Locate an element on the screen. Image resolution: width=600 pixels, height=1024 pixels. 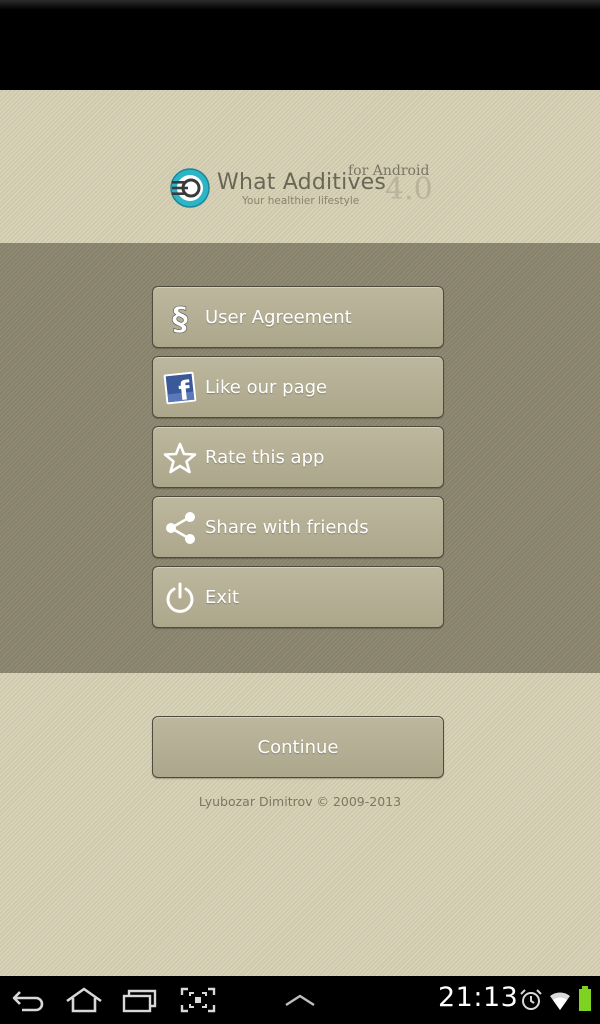
star-outline-icon is located at coordinates (180, 458).